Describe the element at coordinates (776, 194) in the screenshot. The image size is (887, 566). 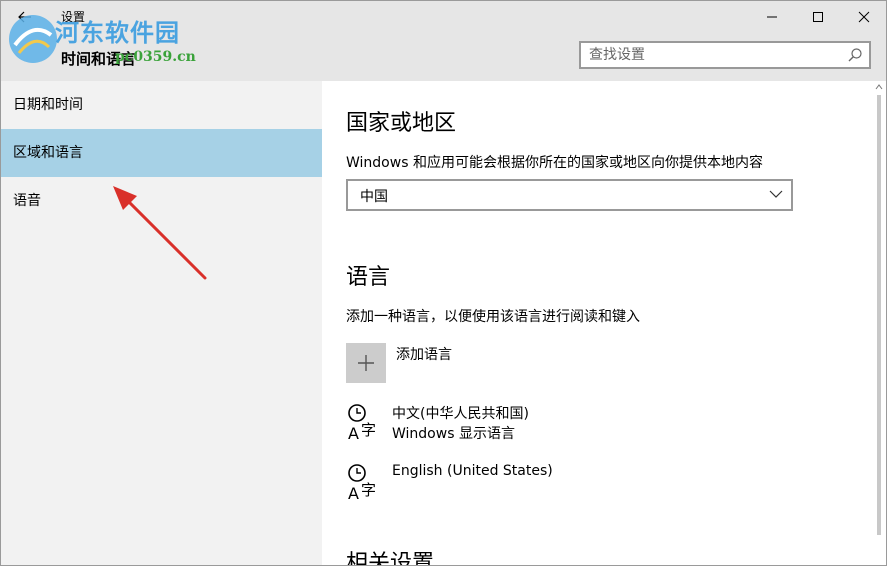
I see `chevron-down-icon` at that location.